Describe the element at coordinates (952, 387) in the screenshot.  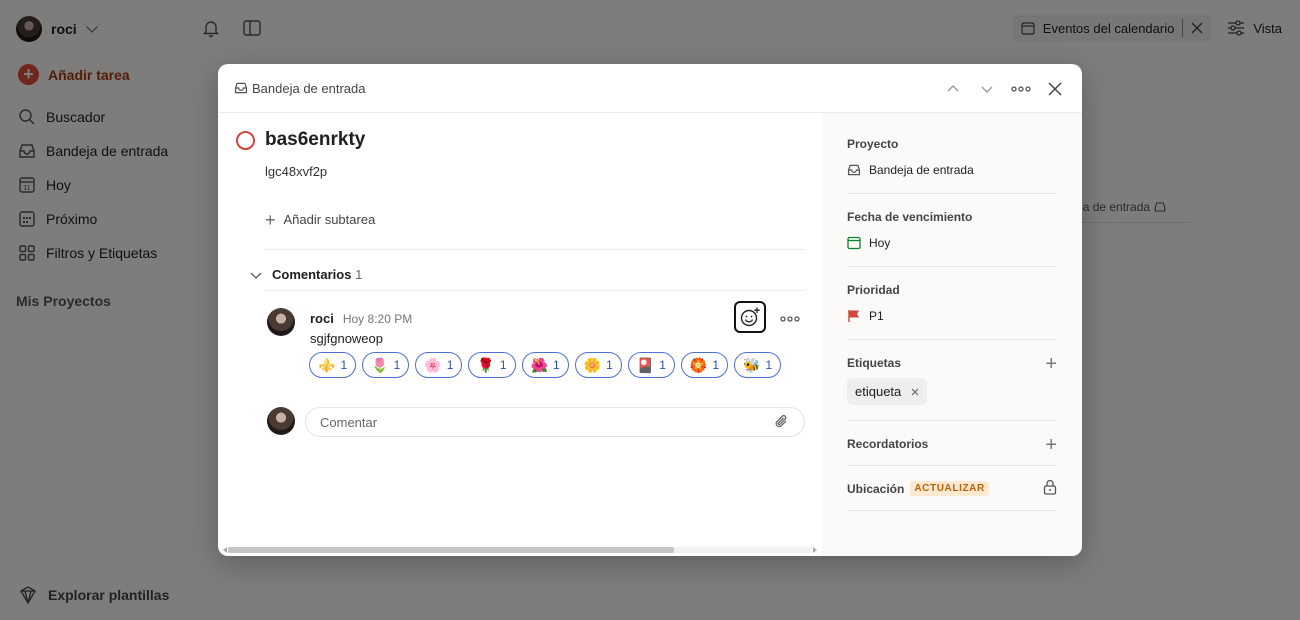
I see `labels-section: Etiquetas + etiqueta` at that location.